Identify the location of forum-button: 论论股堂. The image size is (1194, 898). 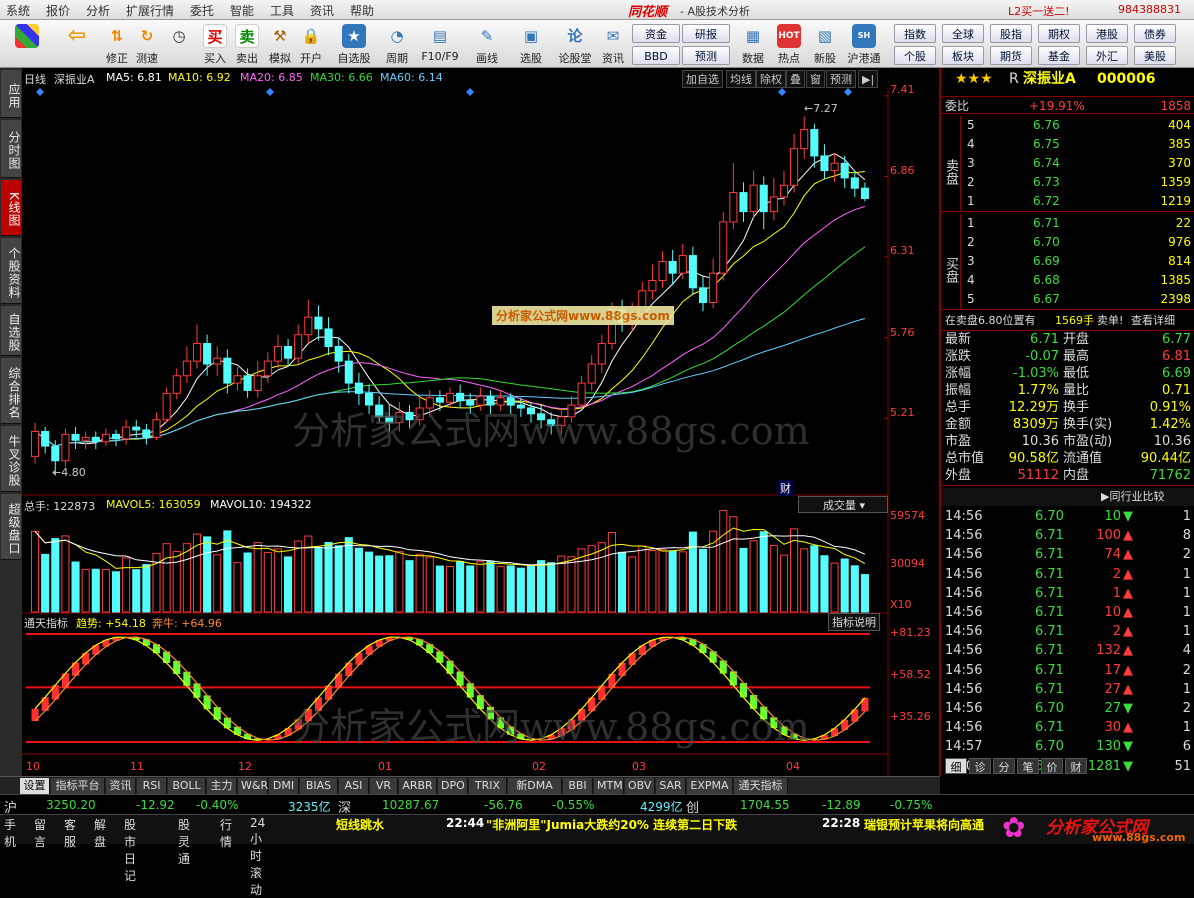
(575, 44).